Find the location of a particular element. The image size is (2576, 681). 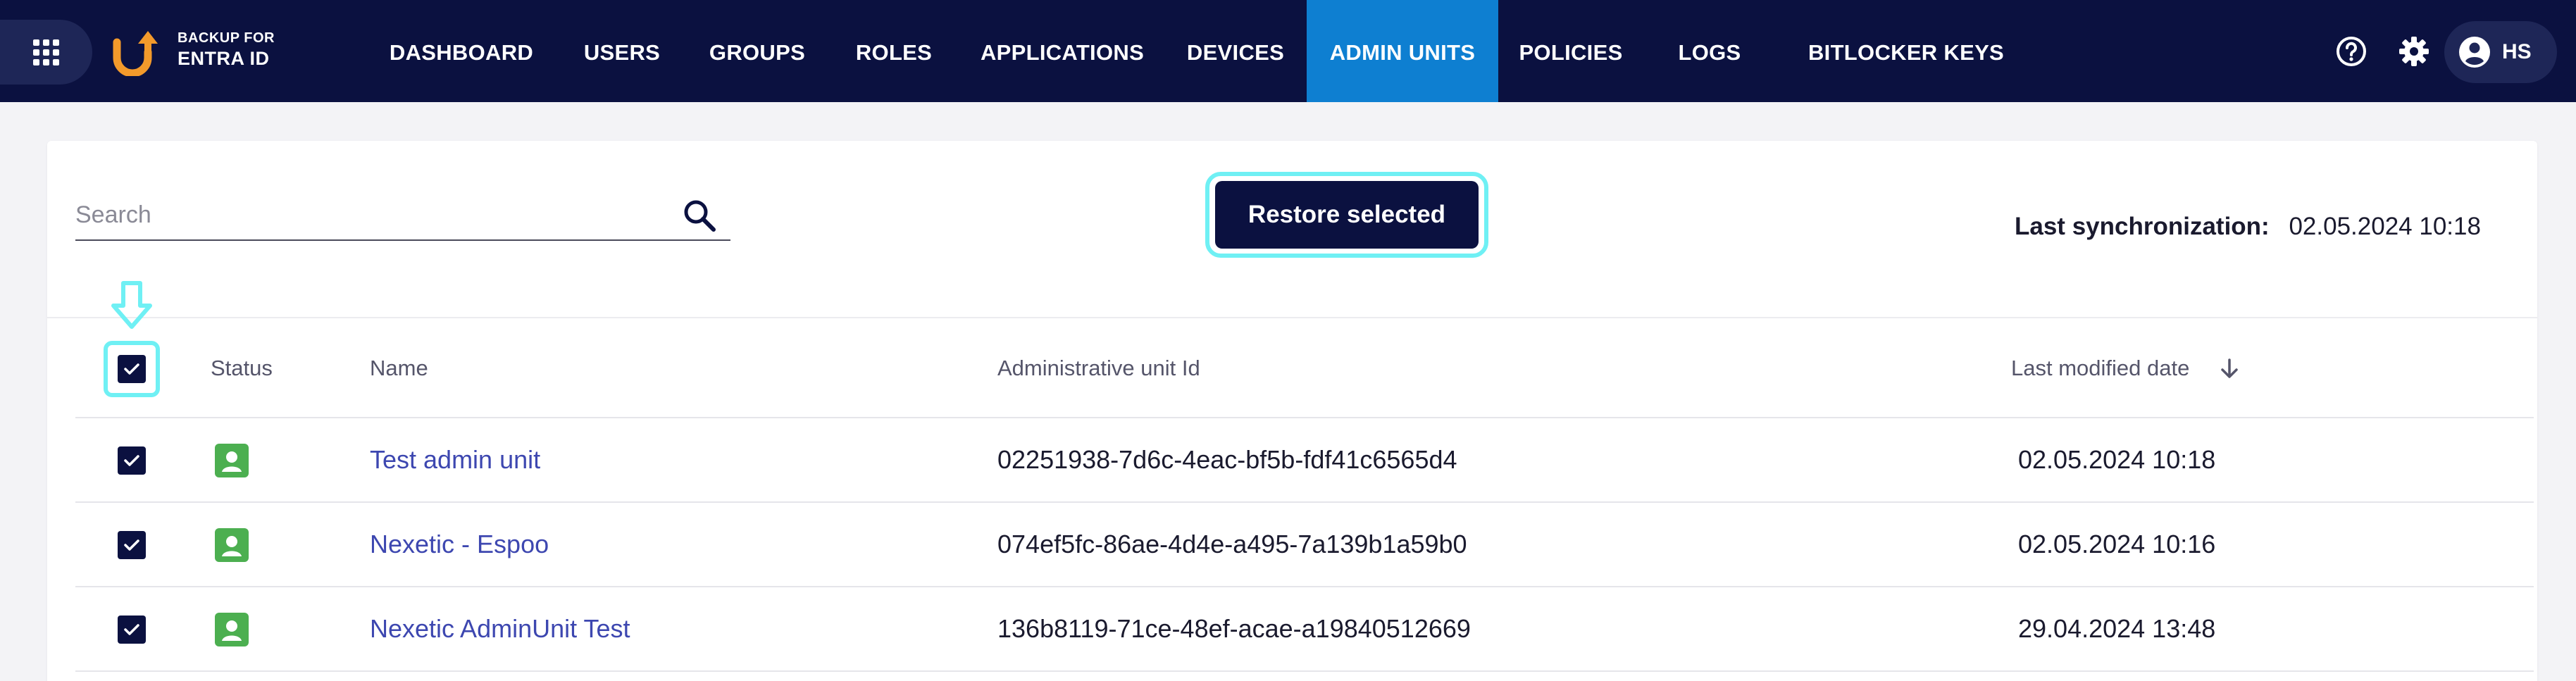

search-field is located at coordinates (402, 216).